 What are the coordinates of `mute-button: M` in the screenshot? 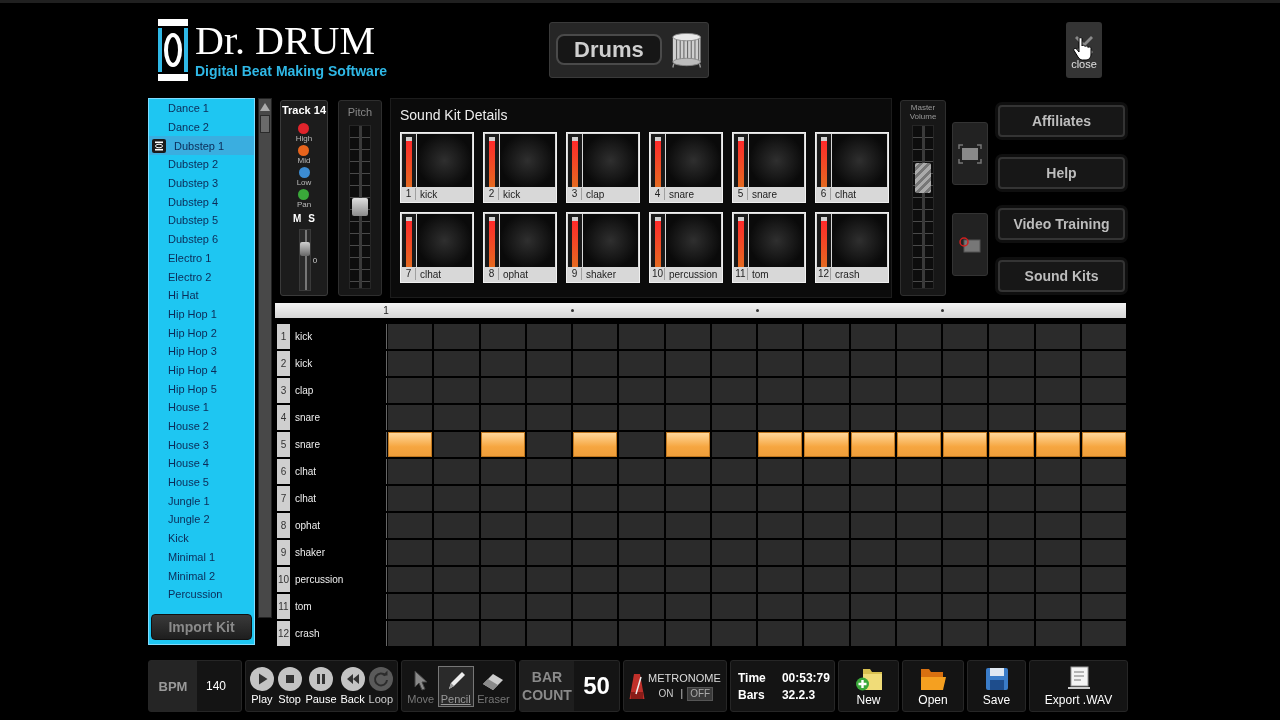 It's located at (297, 219).